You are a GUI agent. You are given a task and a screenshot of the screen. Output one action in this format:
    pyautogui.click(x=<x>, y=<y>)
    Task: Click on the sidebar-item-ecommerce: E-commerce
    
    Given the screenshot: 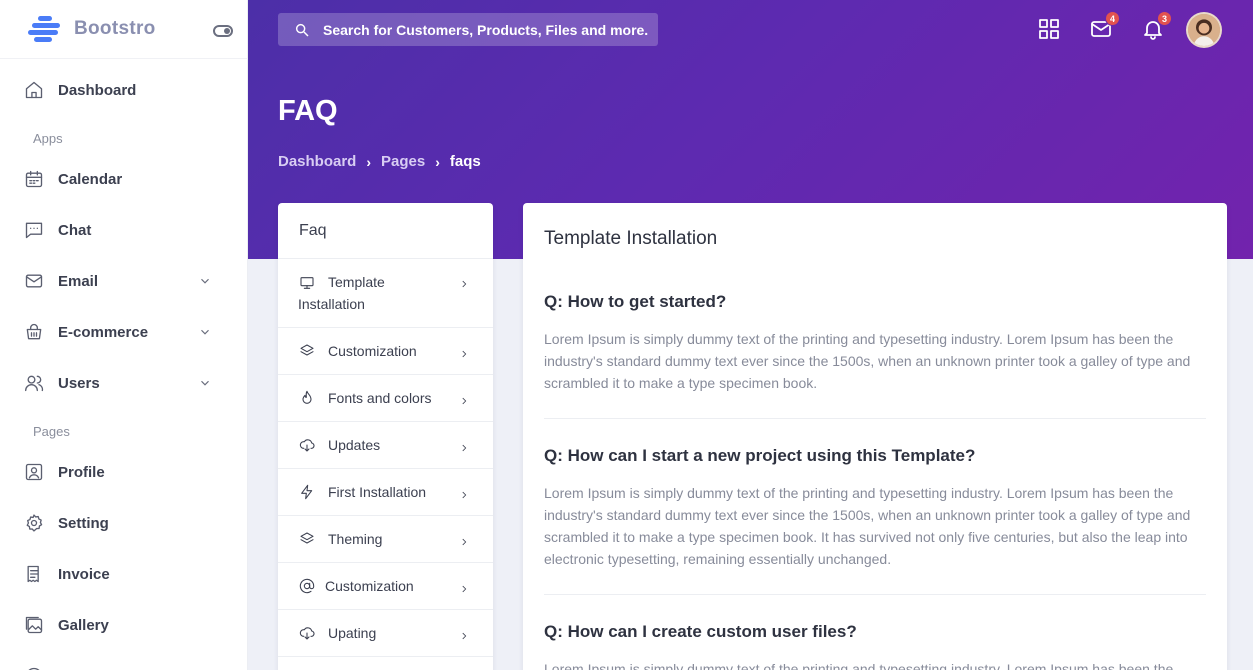 What is the action you would take?
    pyautogui.click(x=123, y=332)
    